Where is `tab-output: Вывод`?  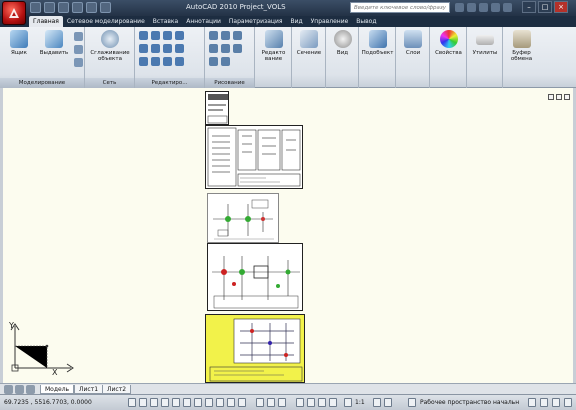
tab-output: Вывод is located at coordinates (366, 21).